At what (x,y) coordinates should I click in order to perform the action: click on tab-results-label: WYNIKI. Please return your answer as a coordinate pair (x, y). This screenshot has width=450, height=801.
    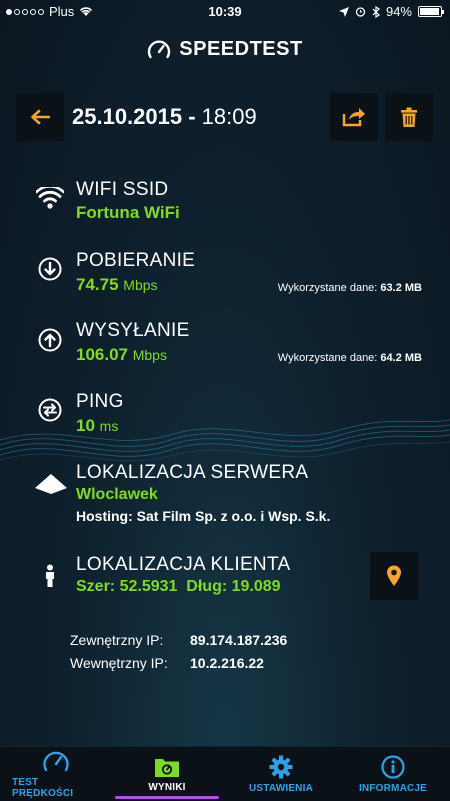
    Looking at the image, I should click on (167, 787).